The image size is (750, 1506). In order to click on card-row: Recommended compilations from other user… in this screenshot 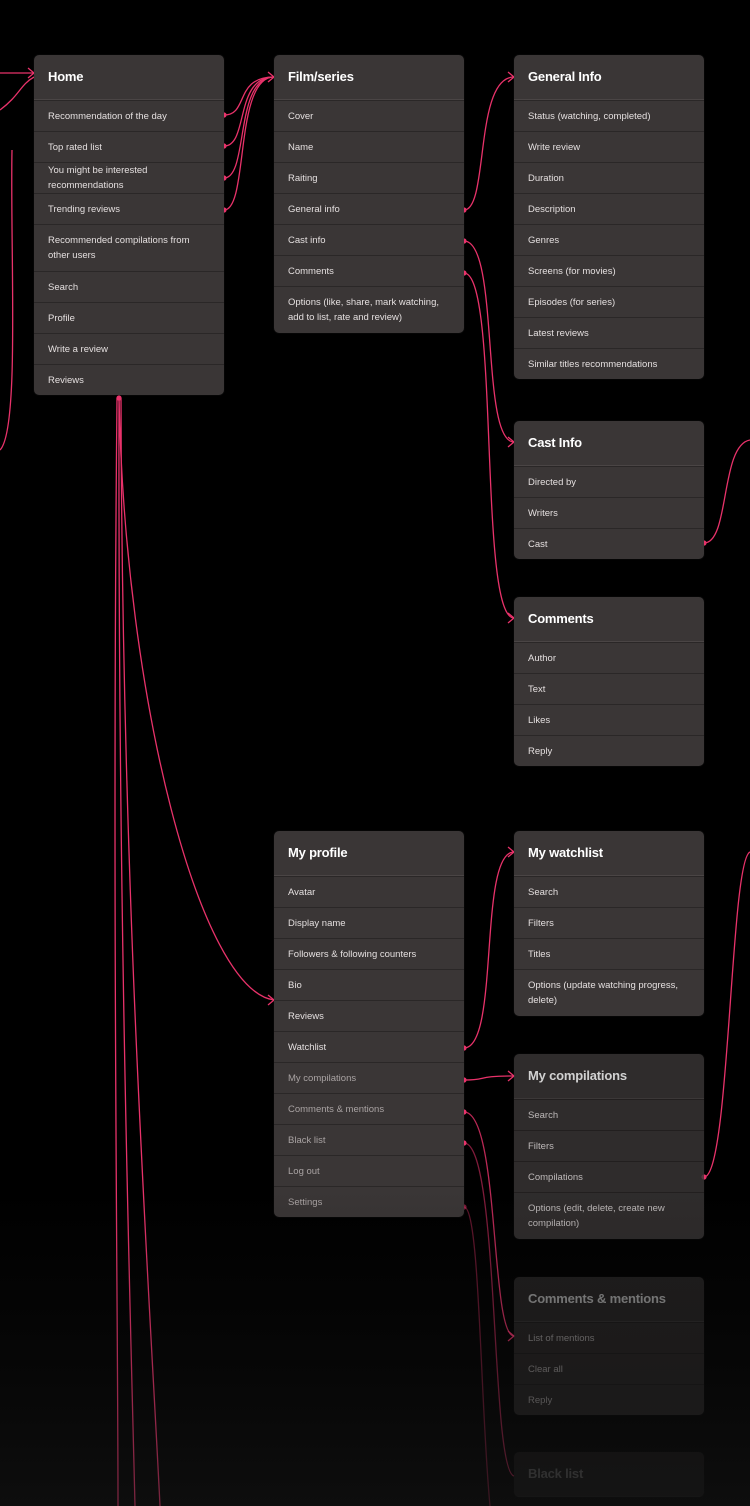, I will do `click(129, 247)`.